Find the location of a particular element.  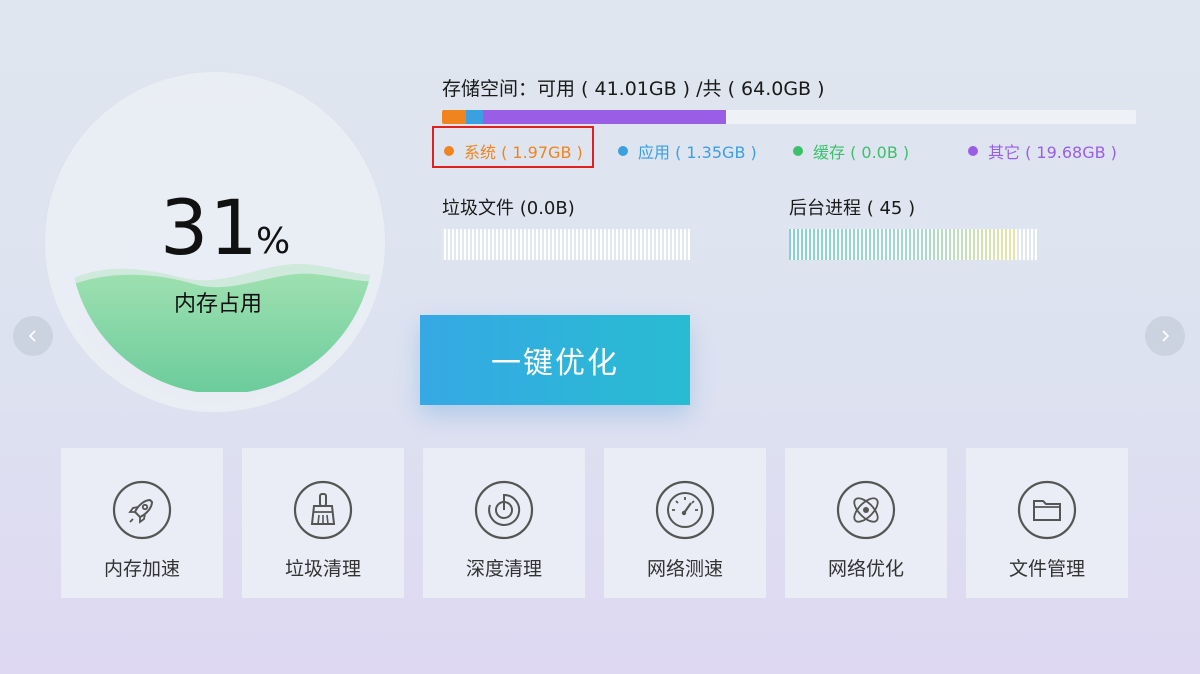

chevron-right-icon is located at coordinates (1166, 336).